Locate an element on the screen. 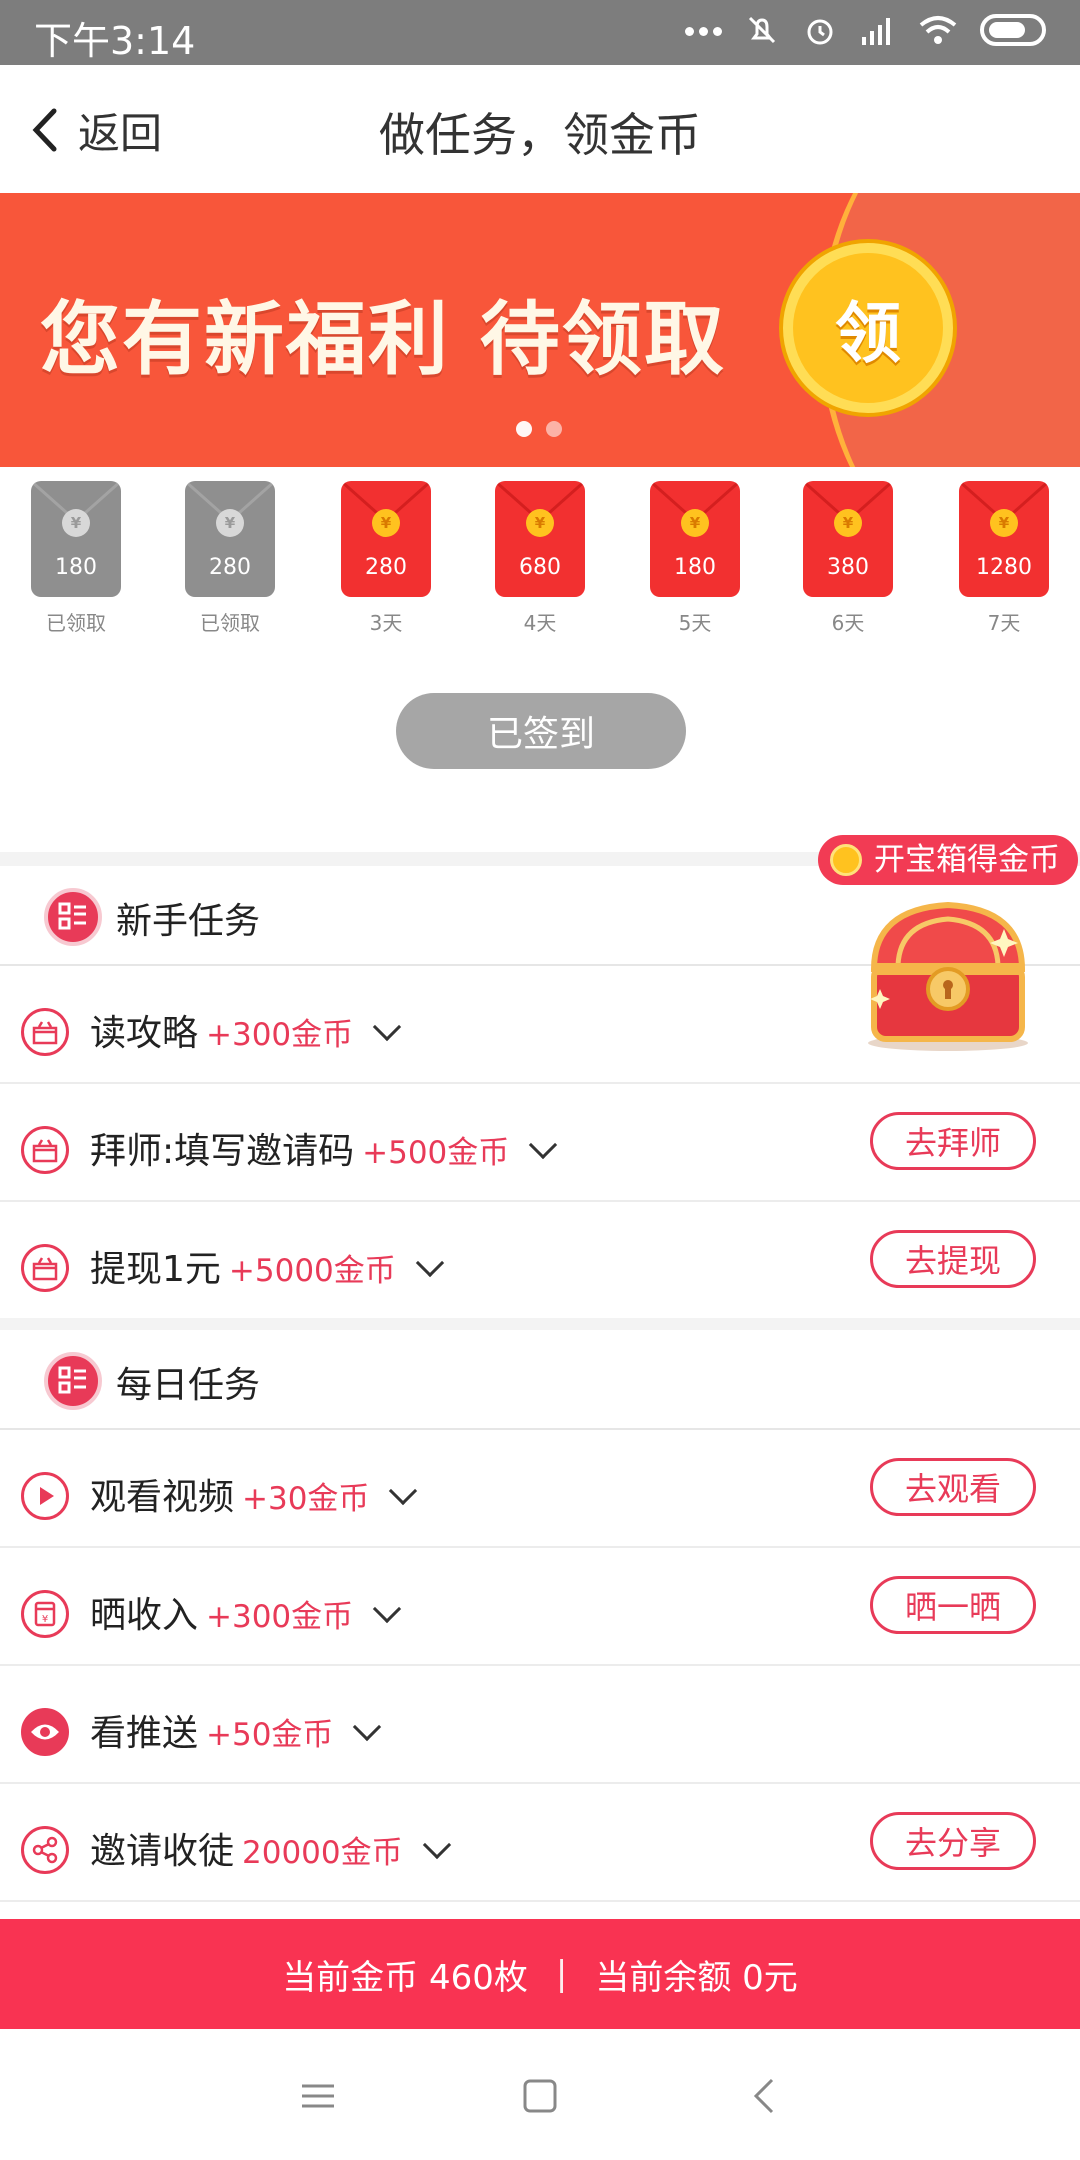 This screenshot has height=2160, width=1080. envelope-amount: 180 is located at coordinates (695, 567).